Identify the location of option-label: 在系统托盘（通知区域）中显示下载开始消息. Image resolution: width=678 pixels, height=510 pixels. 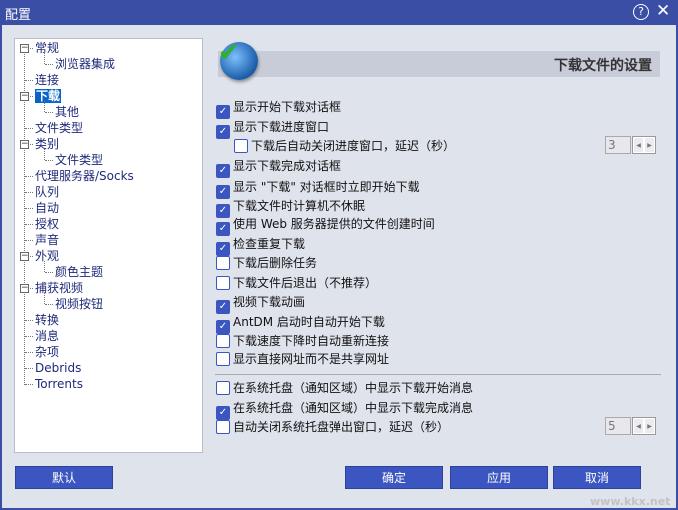
(353, 388).